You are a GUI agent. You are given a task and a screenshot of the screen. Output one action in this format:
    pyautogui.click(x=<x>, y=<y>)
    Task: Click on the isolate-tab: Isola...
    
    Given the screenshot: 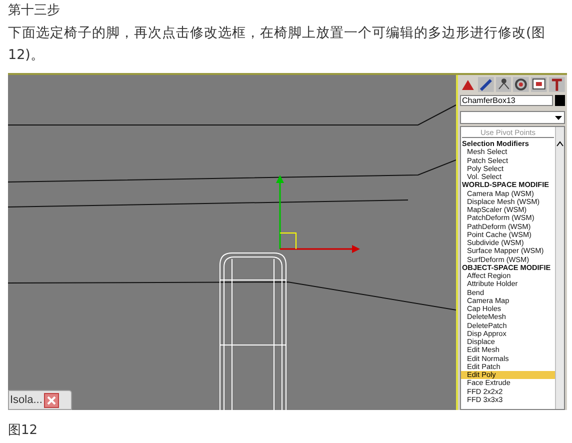 What is the action you would take?
    pyautogui.click(x=40, y=400)
    